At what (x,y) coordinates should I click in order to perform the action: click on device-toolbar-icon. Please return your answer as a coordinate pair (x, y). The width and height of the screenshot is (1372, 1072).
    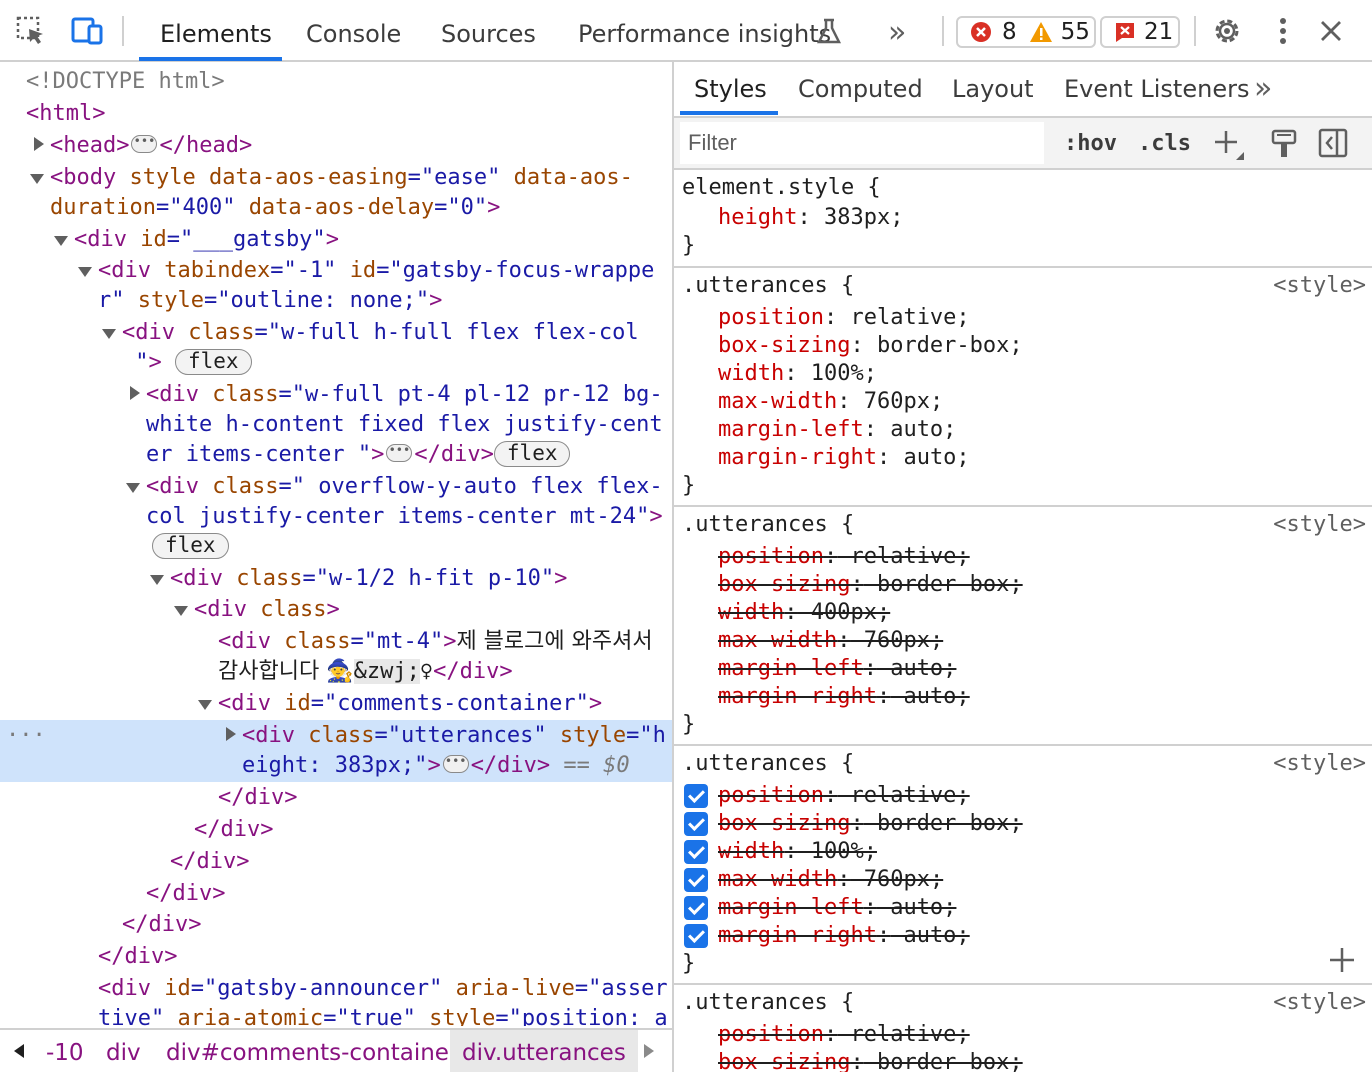
    Looking at the image, I should click on (87, 31).